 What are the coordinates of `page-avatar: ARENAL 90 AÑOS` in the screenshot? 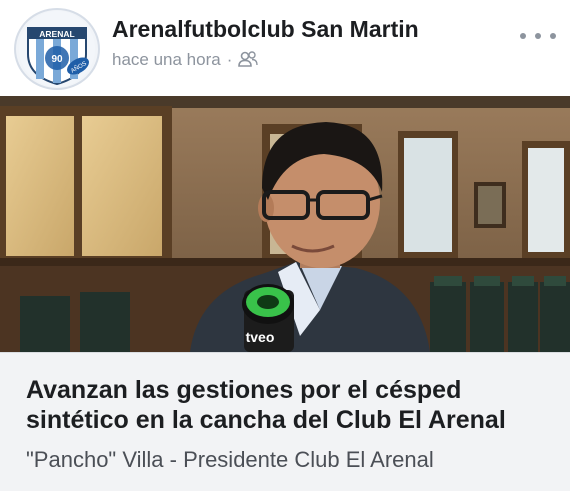 It's located at (57, 49).